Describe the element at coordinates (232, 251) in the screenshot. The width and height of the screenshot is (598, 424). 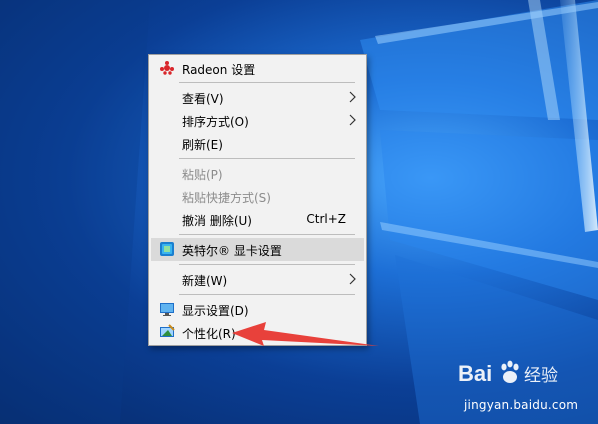
I see `menu-item-label: 英特尔® 显卡设置` at that location.